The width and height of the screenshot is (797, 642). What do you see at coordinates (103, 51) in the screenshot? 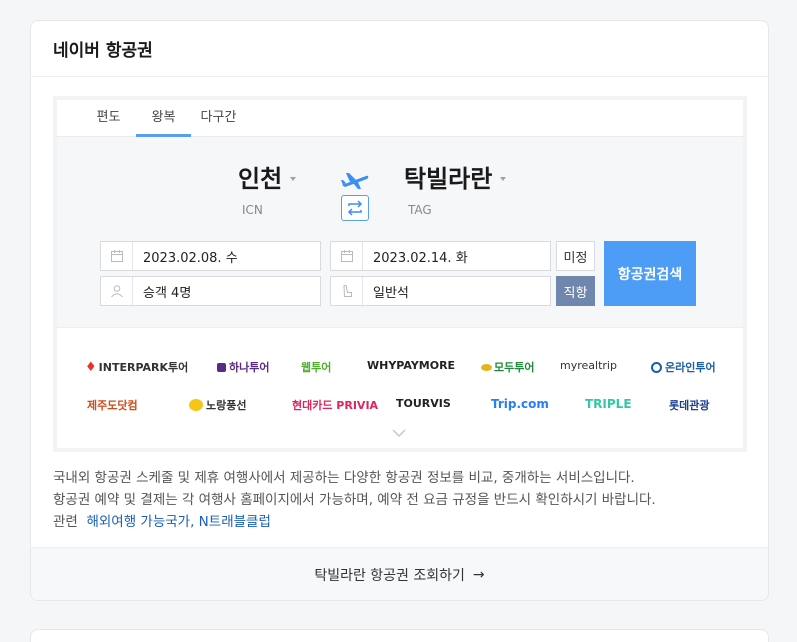
I see `card-title: 네이버 항공권` at bounding box center [103, 51].